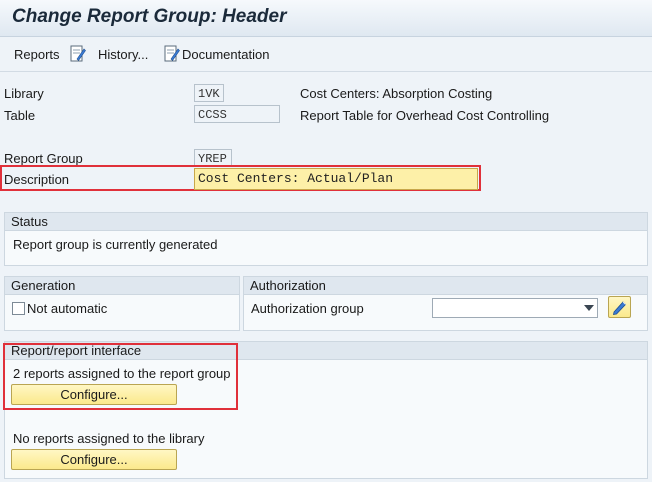  Describe the element at coordinates (589, 308) in the screenshot. I see `chevron-down-icon` at that location.